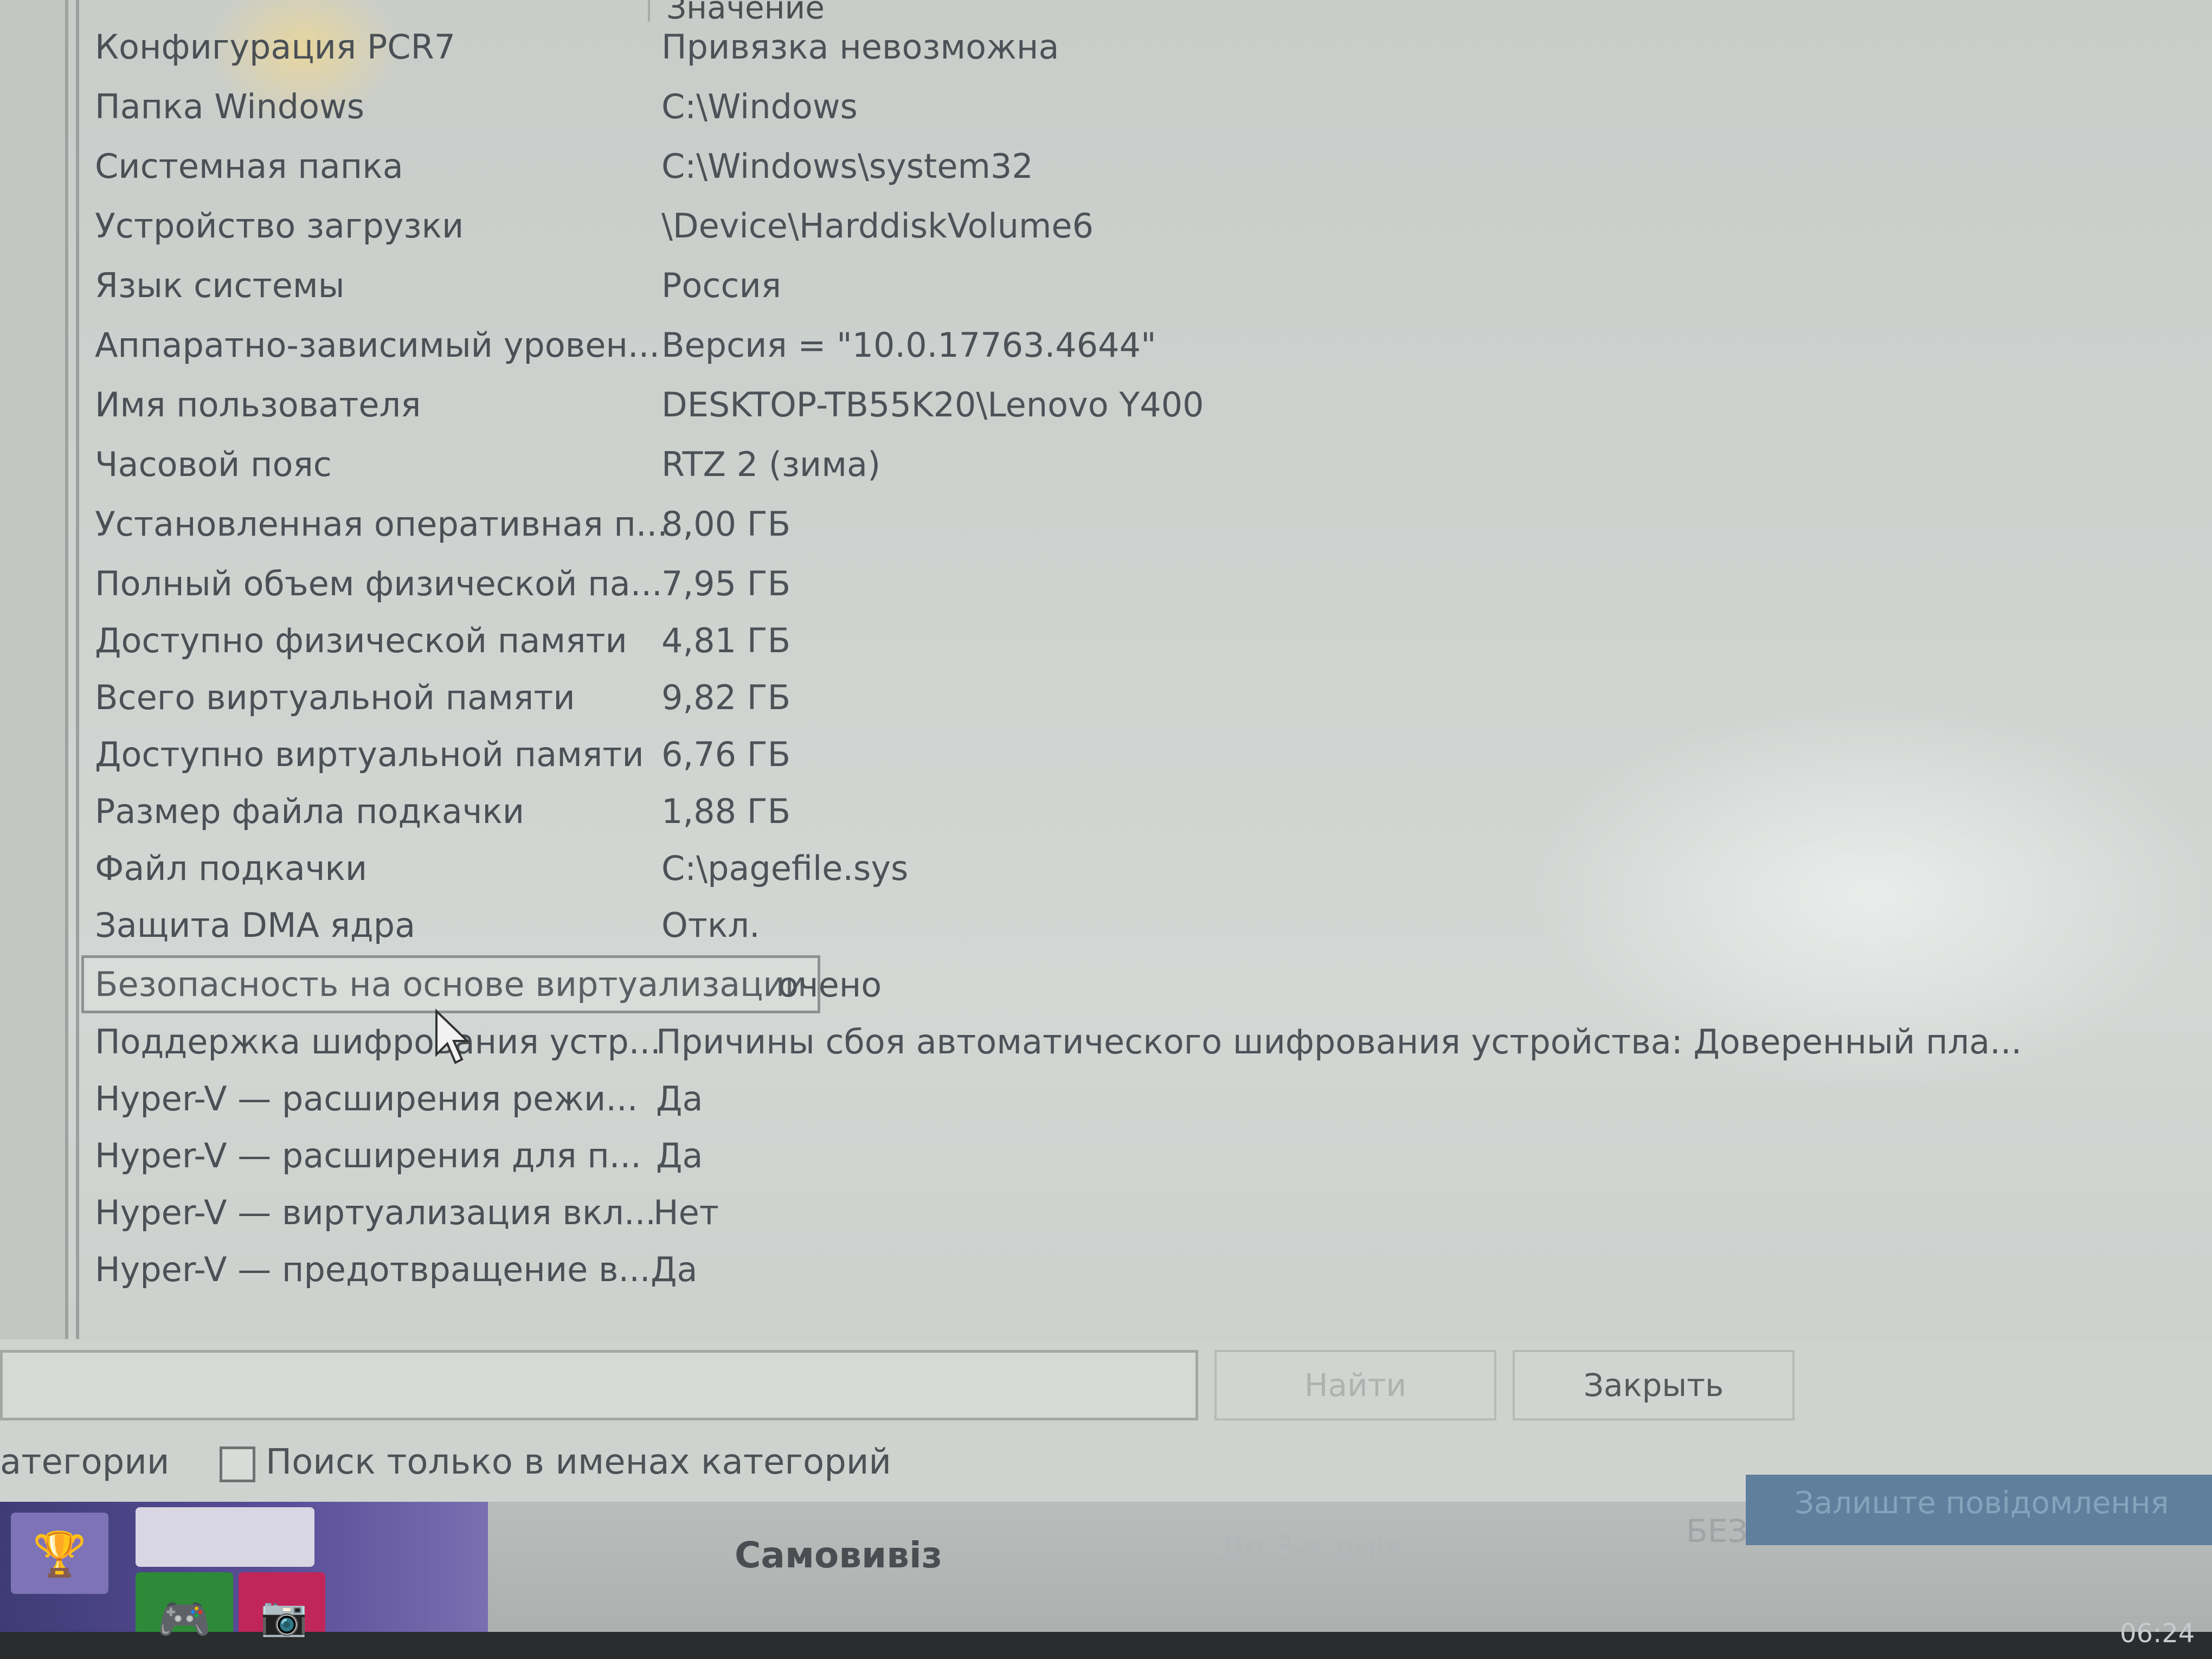 The width and height of the screenshot is (2212, 1659). What do you see at coordinates (450, 984) in the screenshot?
I see `item-name: Безопасность на основе виртуализации` at bounding box center [450, 984].